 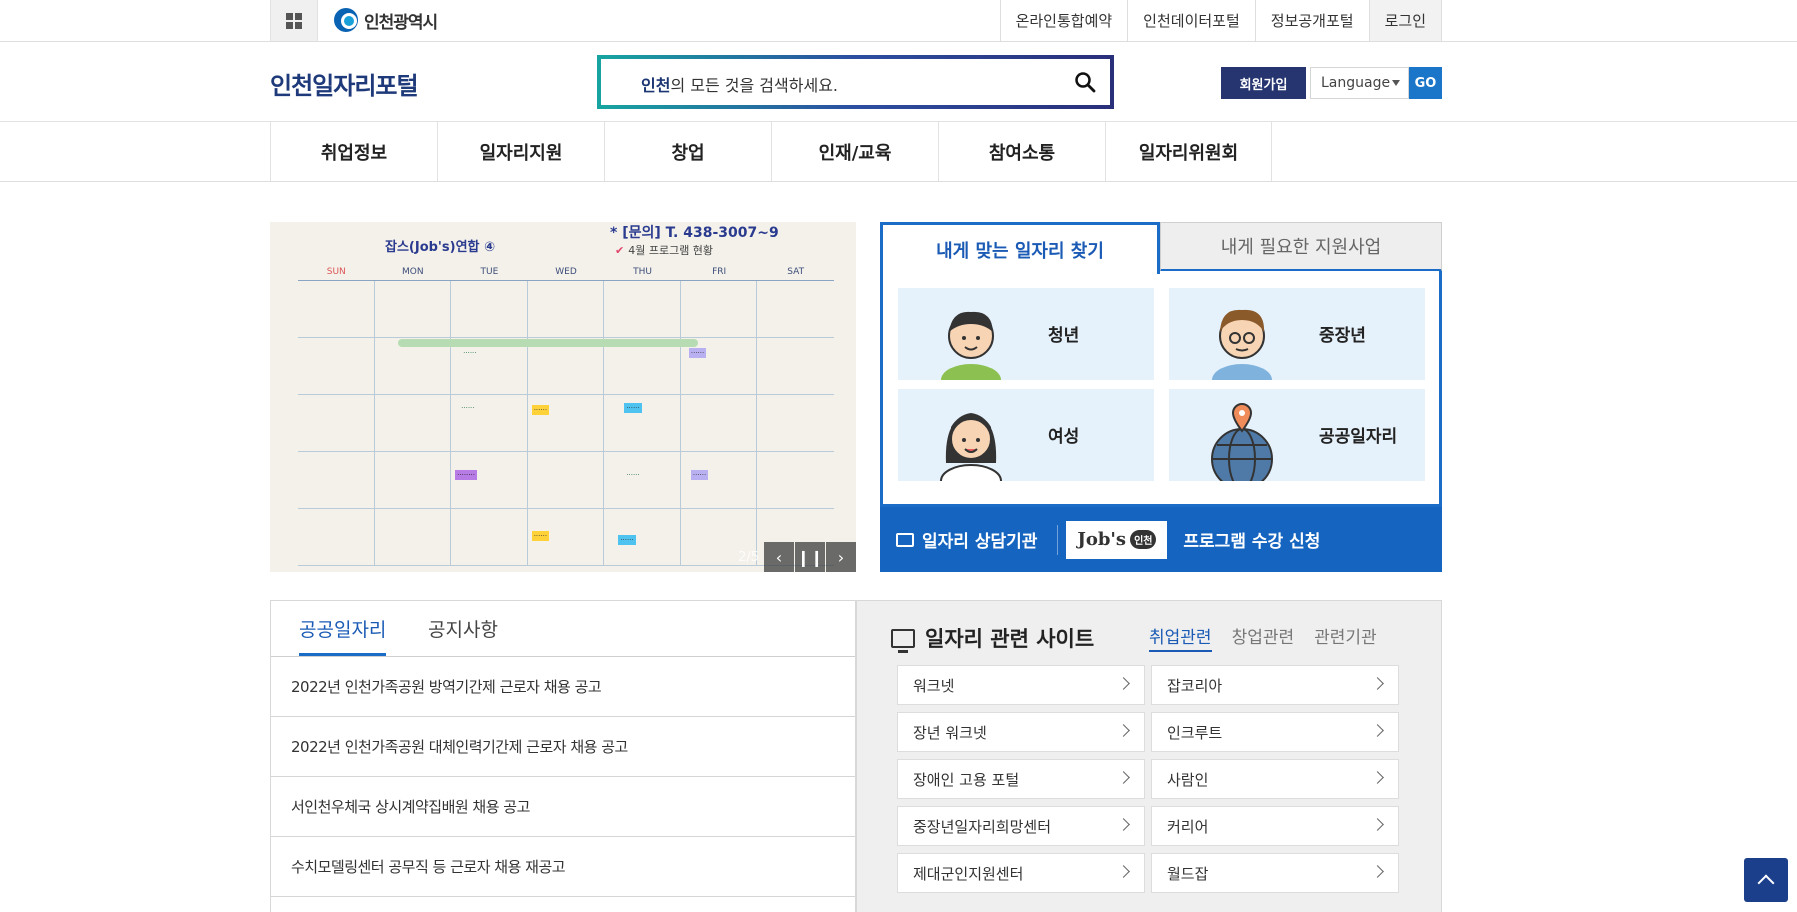 I want to click on site-map-button, so click(x=294, y=20).